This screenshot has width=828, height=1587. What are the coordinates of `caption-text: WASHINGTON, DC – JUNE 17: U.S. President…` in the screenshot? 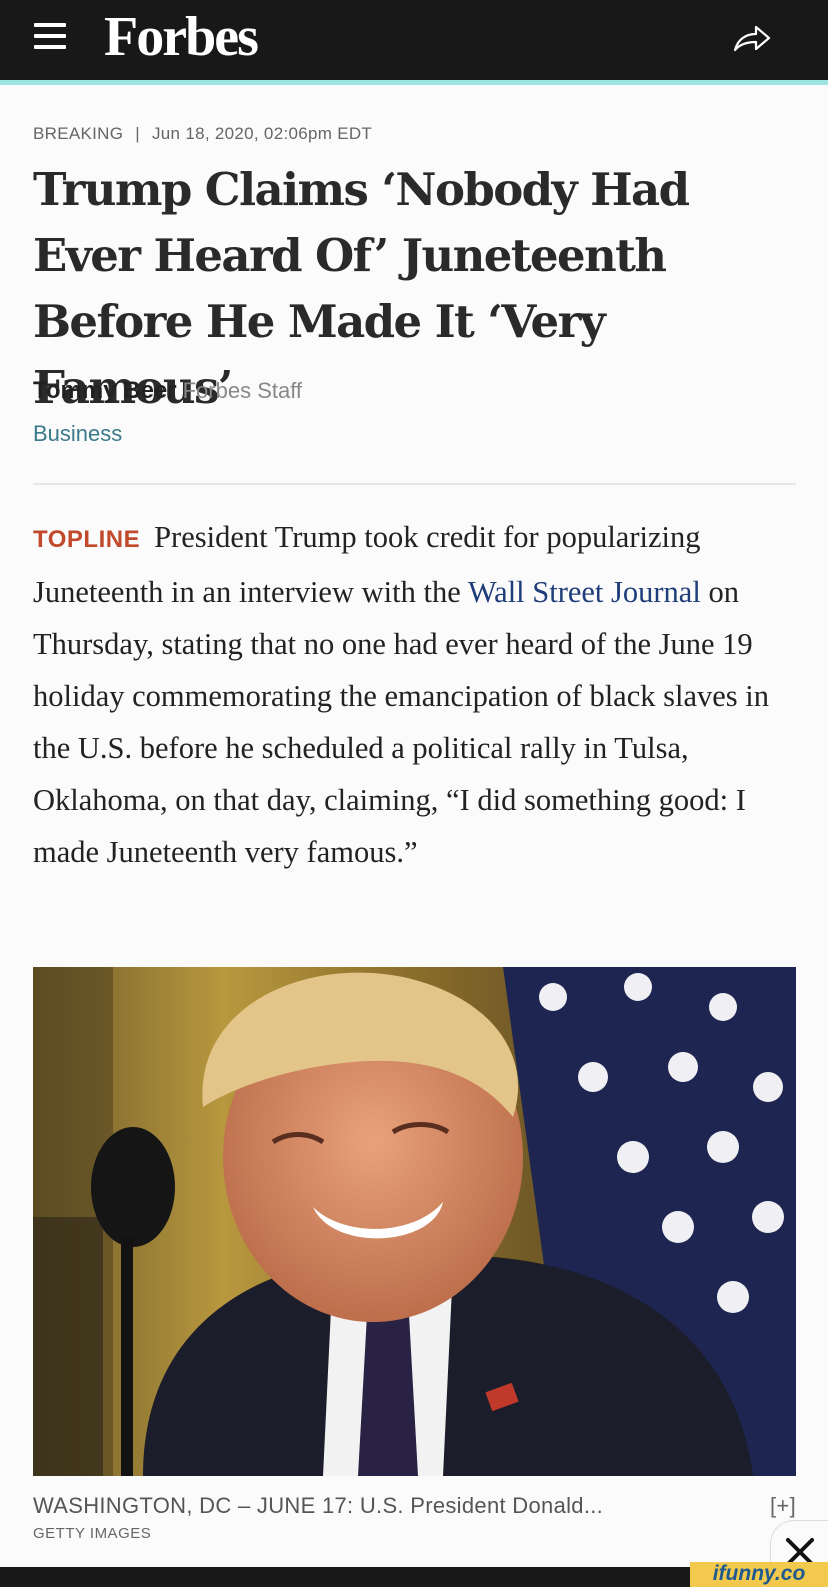 It's located at (318, 1505).